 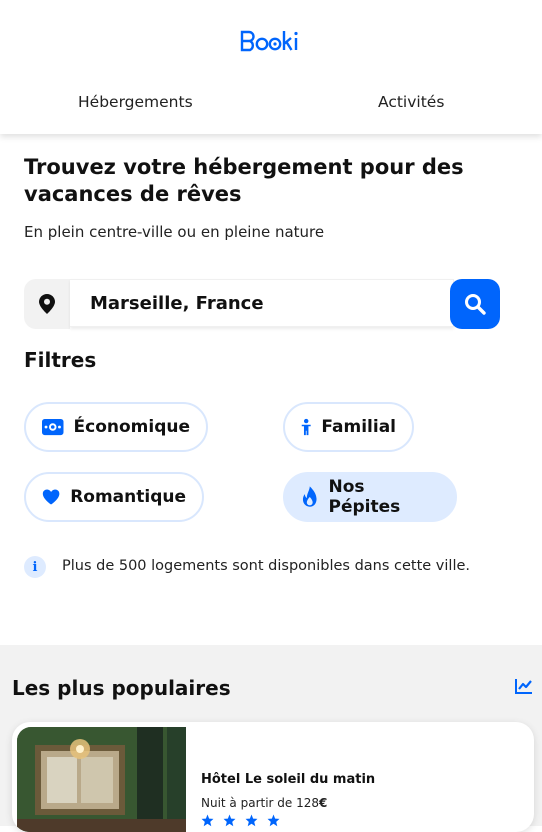 I want to click on hotel-image, so click(x=101, y=779).